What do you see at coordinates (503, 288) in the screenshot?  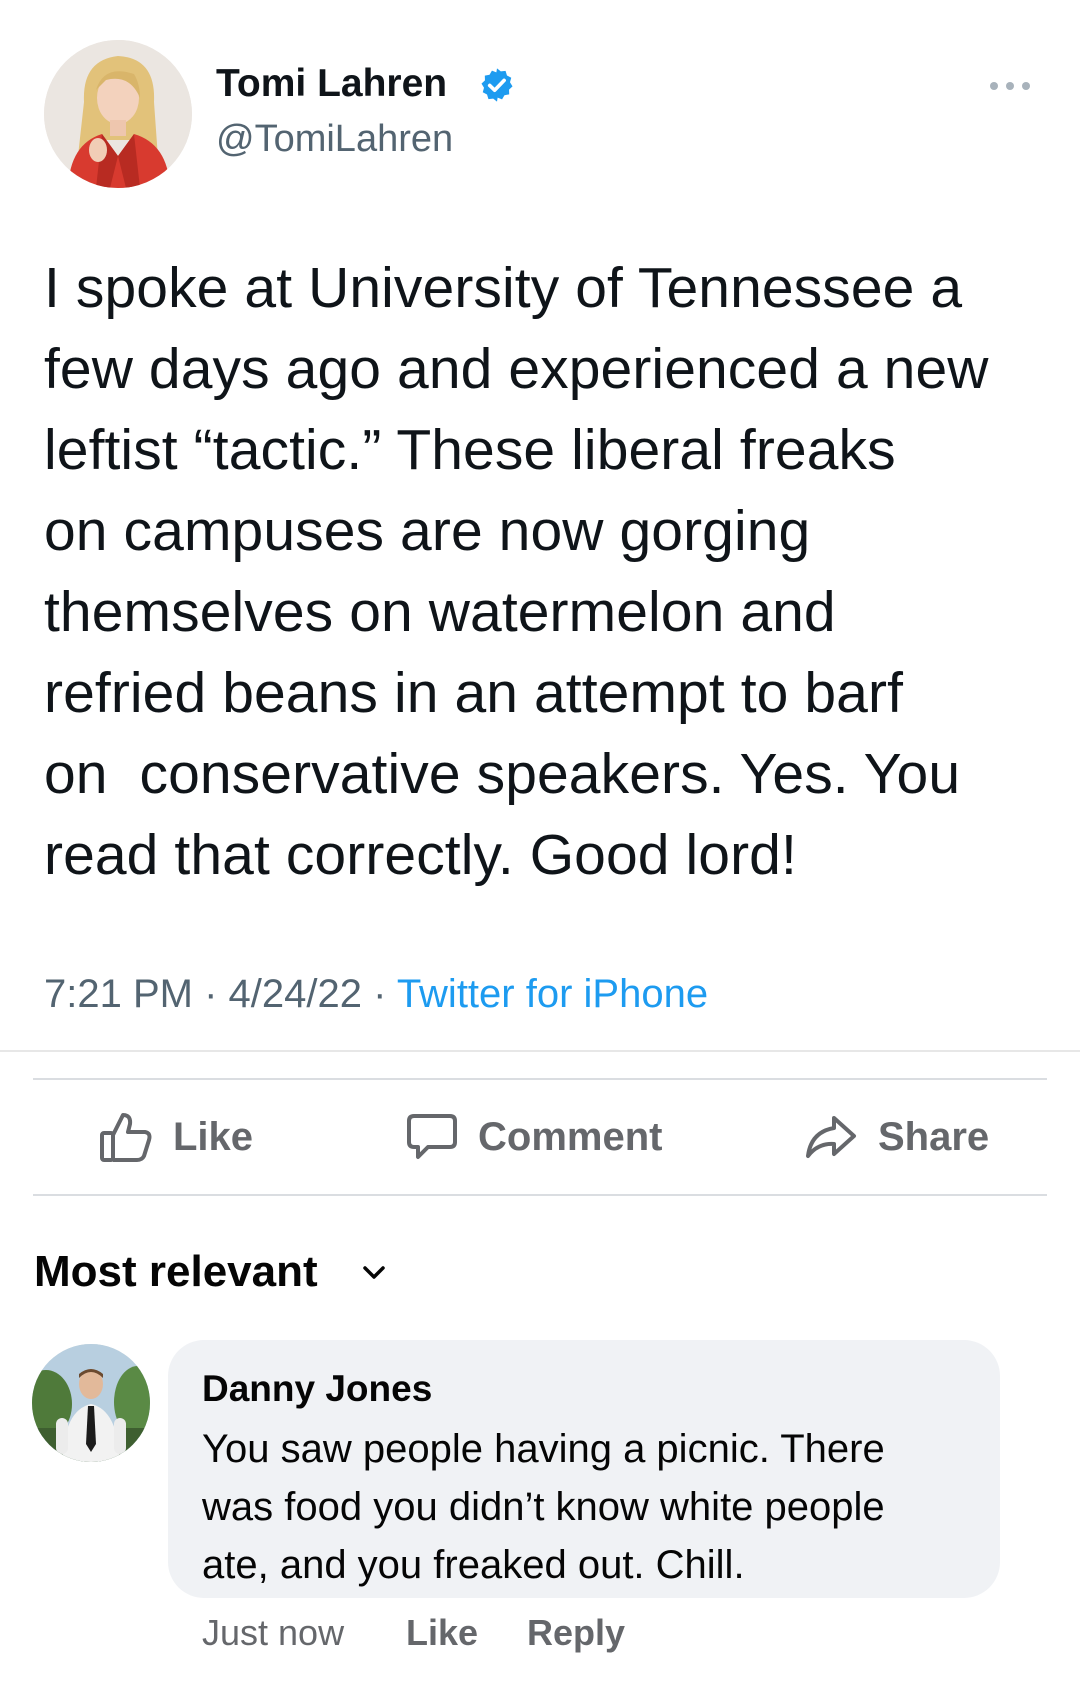 I see `tweet-text-line: I spoke at University of Tennessee a` at bounding box center [503, 288].